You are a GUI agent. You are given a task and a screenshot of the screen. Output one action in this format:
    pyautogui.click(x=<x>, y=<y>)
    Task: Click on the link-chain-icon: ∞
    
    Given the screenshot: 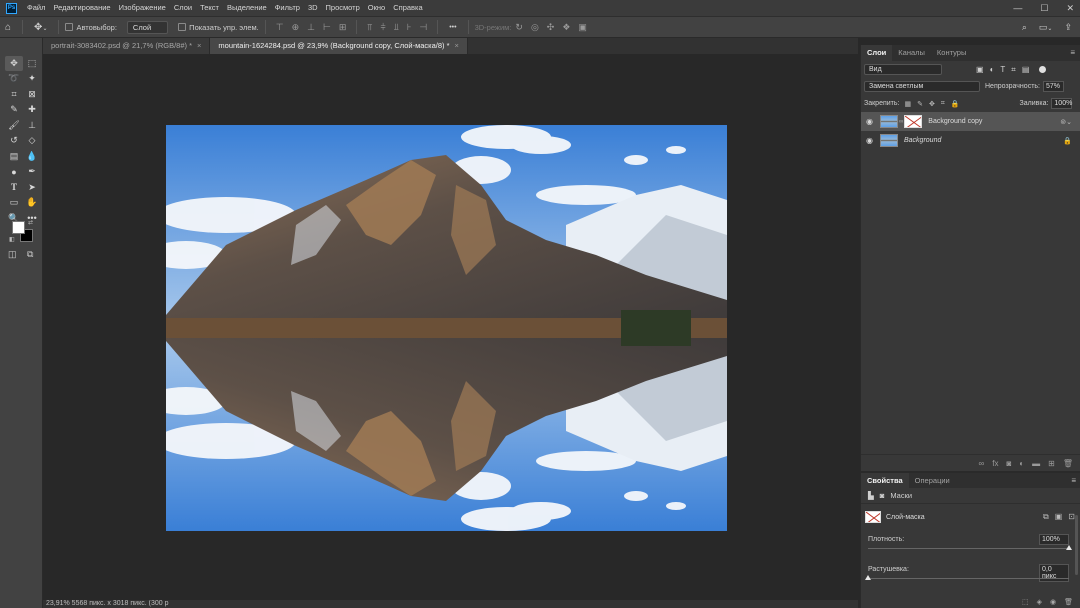 What is the action you would take?
    pyautogui.click(x=901, y=122)
    